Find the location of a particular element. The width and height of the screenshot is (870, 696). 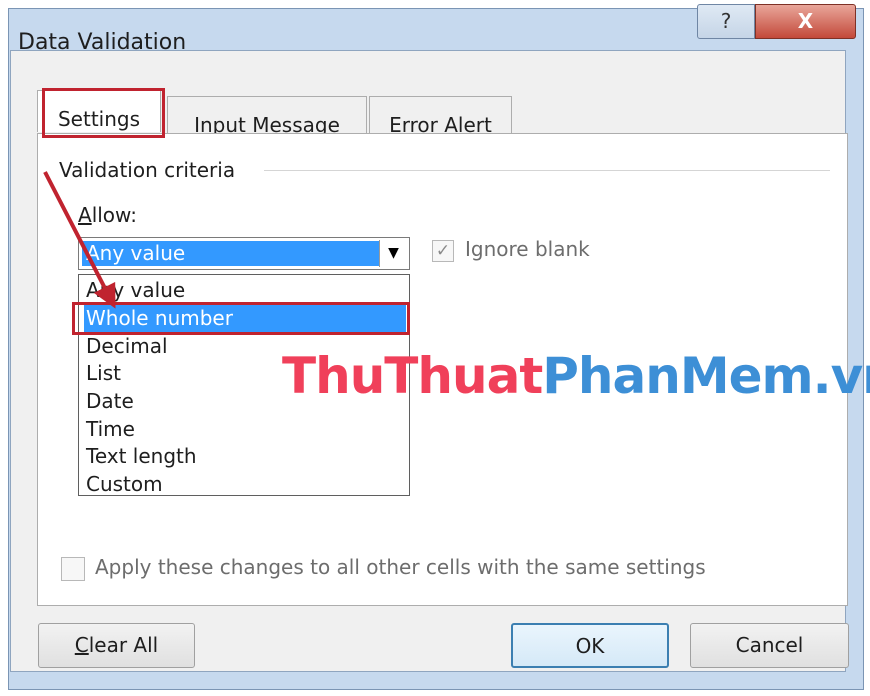

apply-all-checkbox is located at coordinates (73, 569).